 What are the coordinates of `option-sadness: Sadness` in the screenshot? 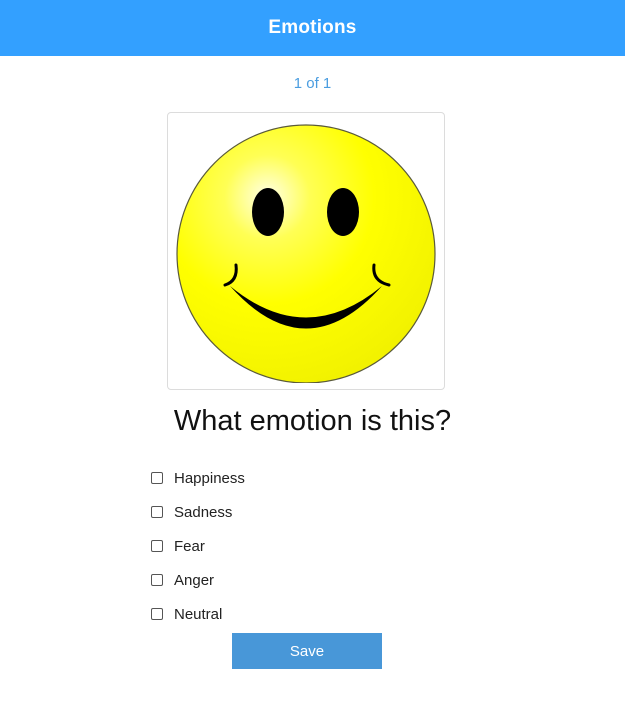 It's located at (197, 512).